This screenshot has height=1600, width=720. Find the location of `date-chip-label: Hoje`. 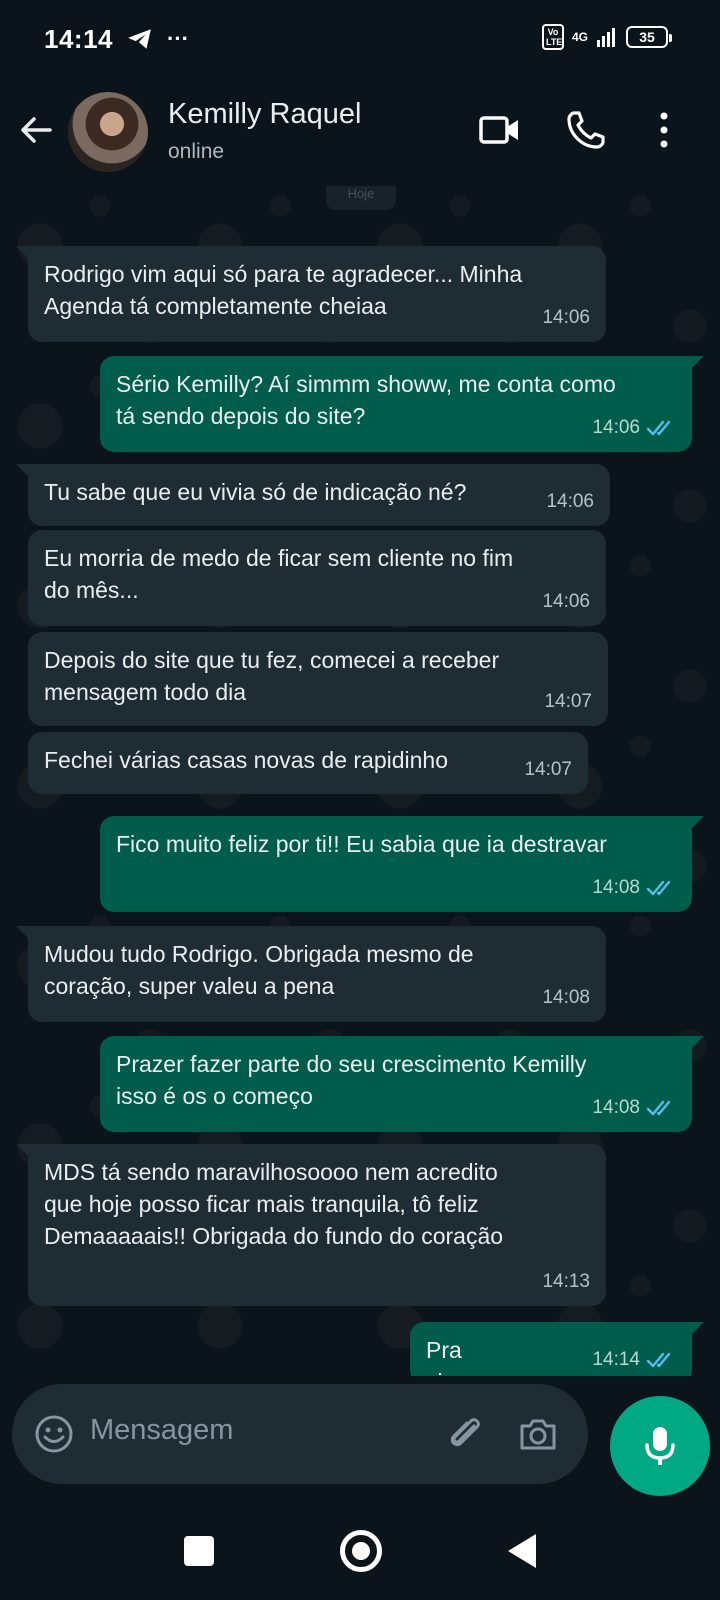

date-chip-label: Hoje is located at coordinates (361, 193).